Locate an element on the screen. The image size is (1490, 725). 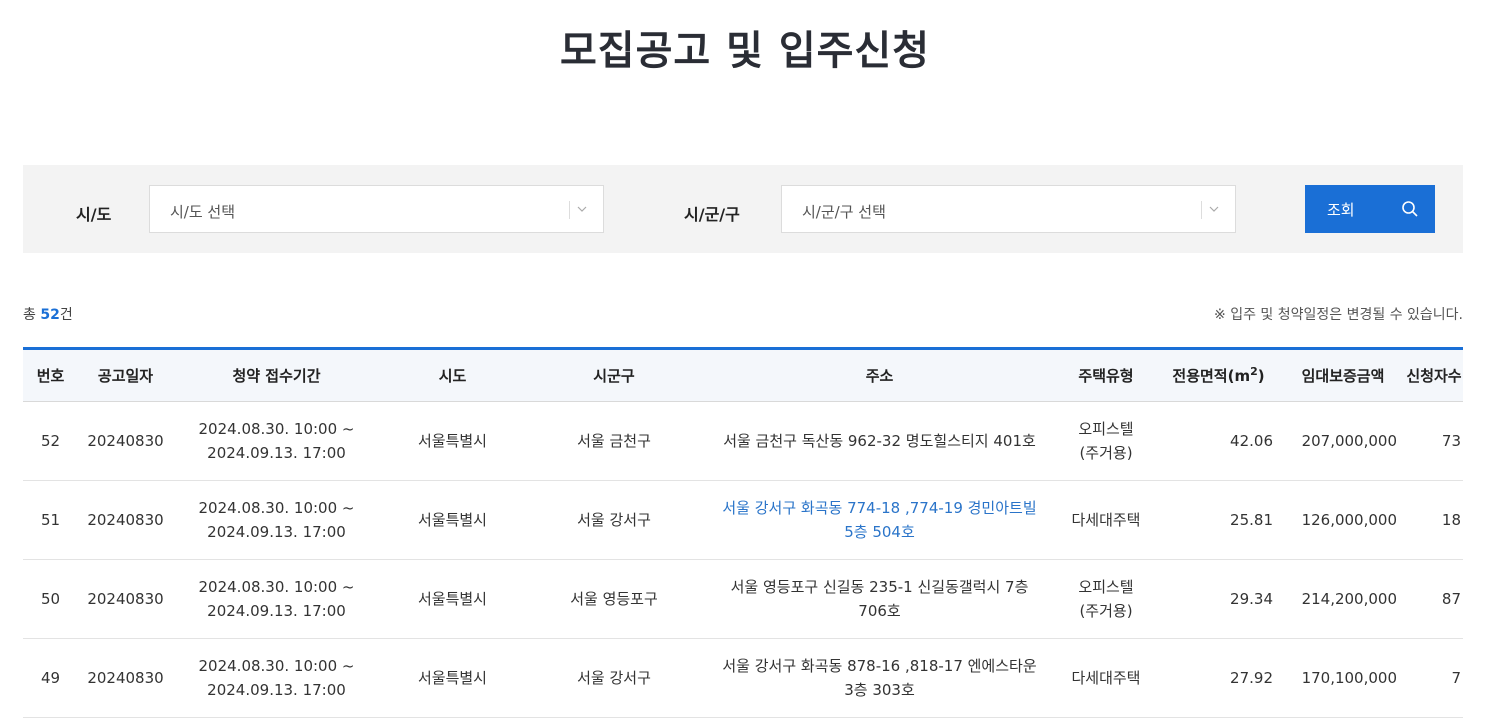
cell-applicants: 87 is located at coordinates (1434, 599).